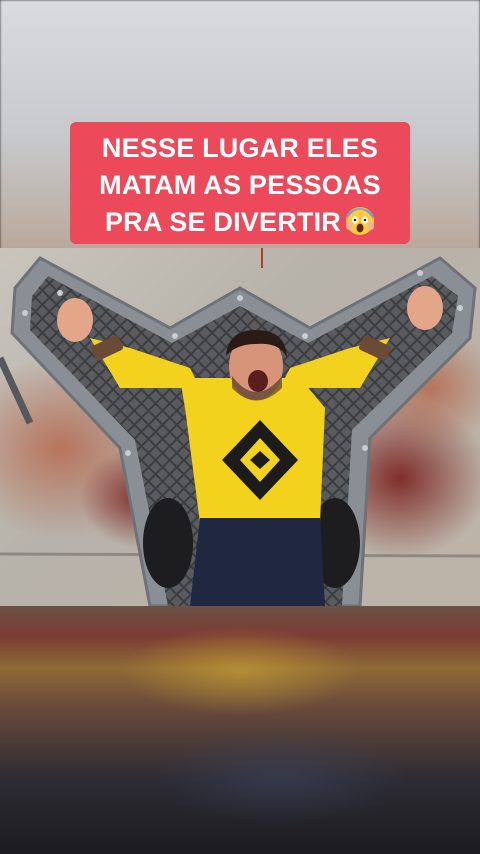 Image resolution: width=480 pixels, height=854 pixels. I want to click on caption-line-2: MATAM AS PESSOAS, so click(240, 185).